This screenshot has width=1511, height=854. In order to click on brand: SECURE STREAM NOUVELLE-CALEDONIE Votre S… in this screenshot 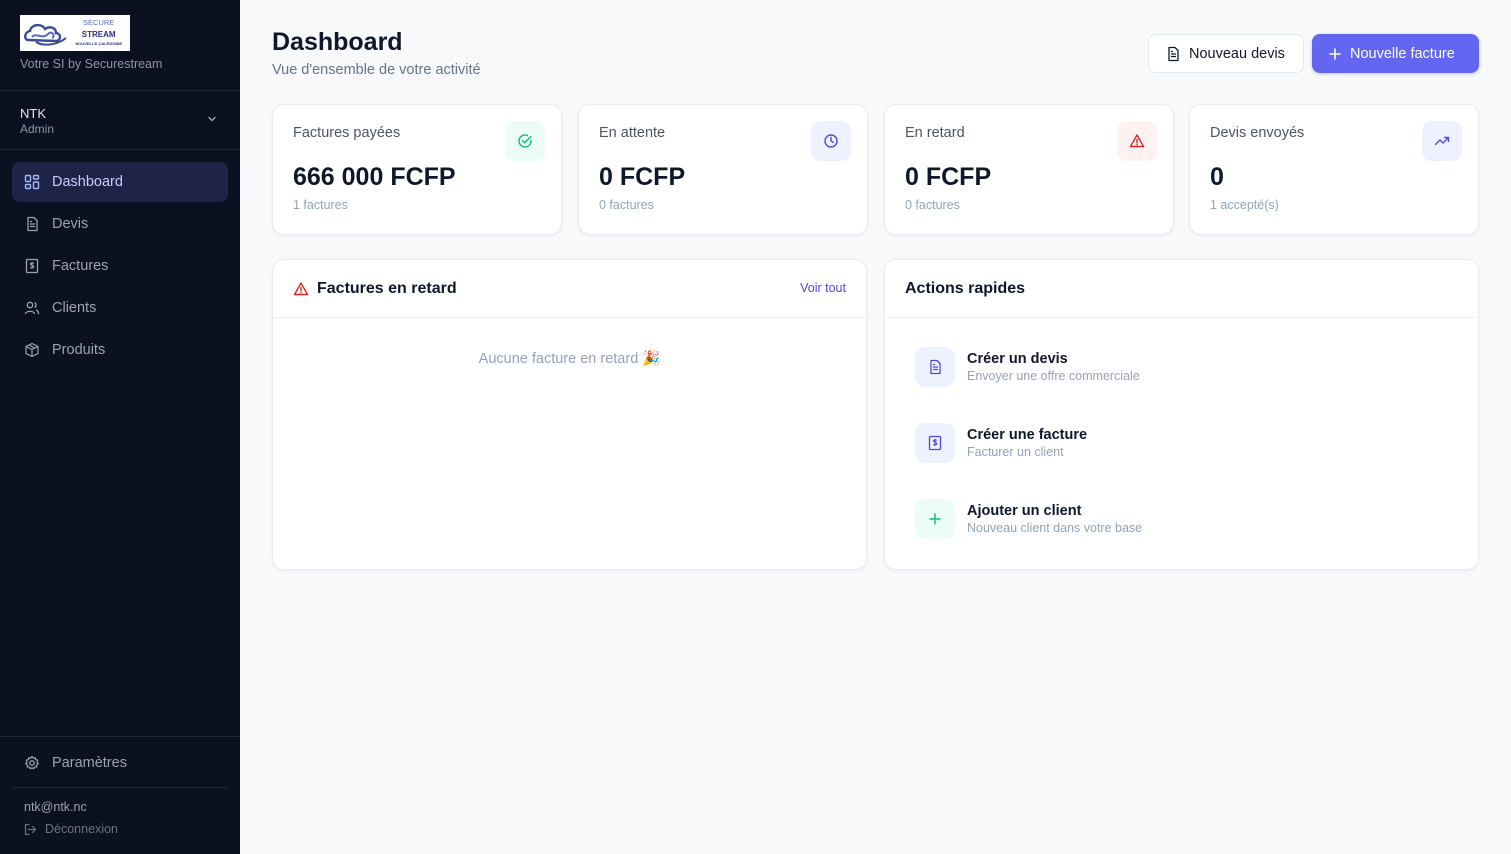, I will do `click(120, 45)`.